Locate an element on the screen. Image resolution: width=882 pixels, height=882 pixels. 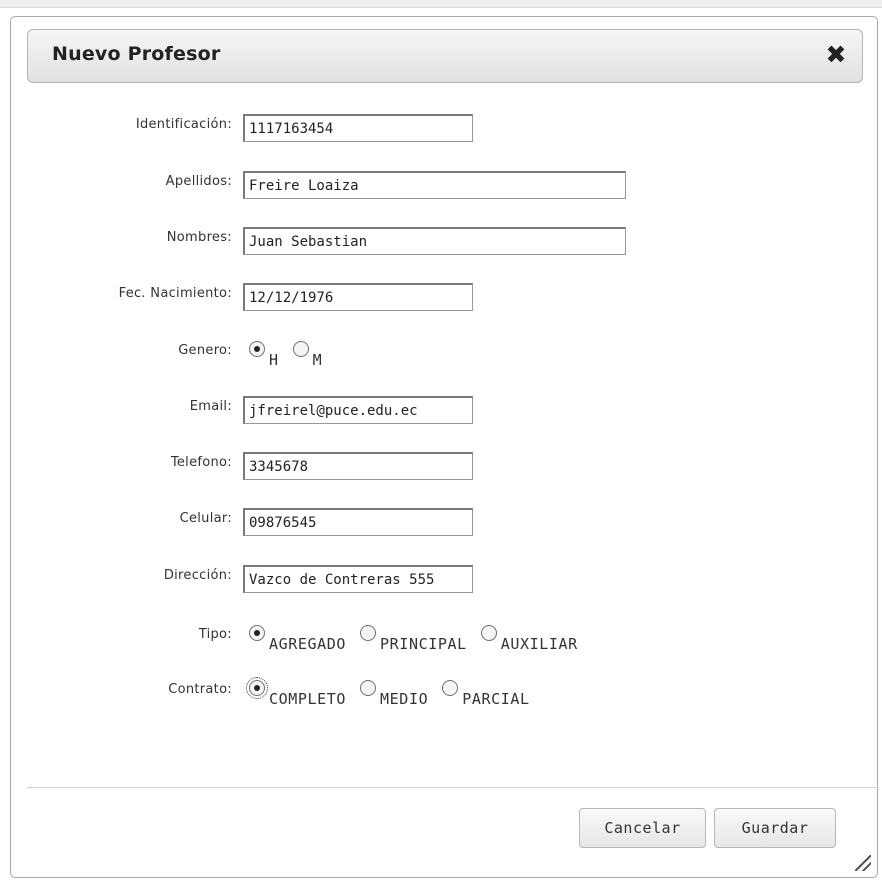
contrato-option-completo: COMPLETO is located at coordinates (296, 692).